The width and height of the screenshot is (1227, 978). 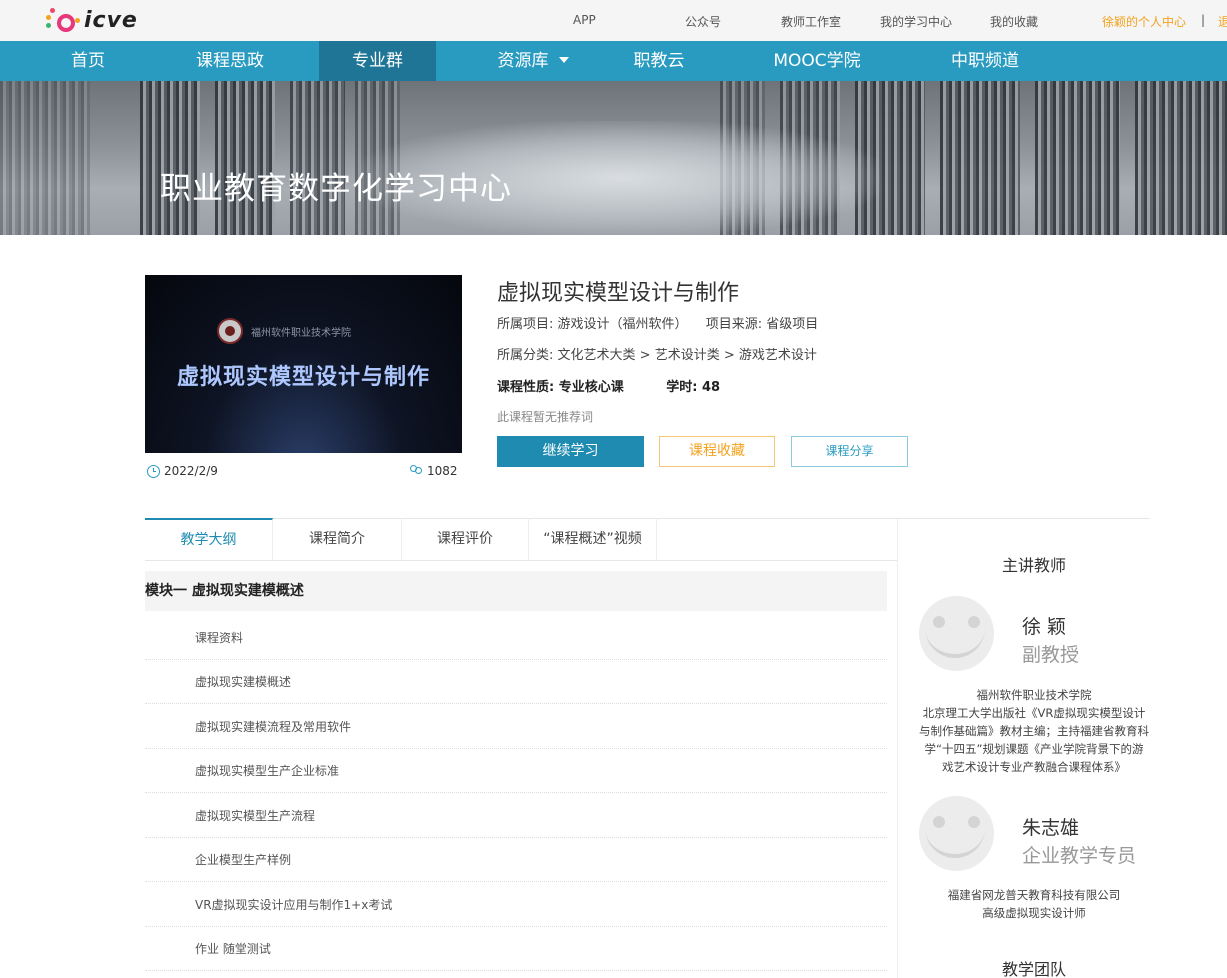 I want to click on nav-item-resources: 资源库, so click(x=533, y=61).